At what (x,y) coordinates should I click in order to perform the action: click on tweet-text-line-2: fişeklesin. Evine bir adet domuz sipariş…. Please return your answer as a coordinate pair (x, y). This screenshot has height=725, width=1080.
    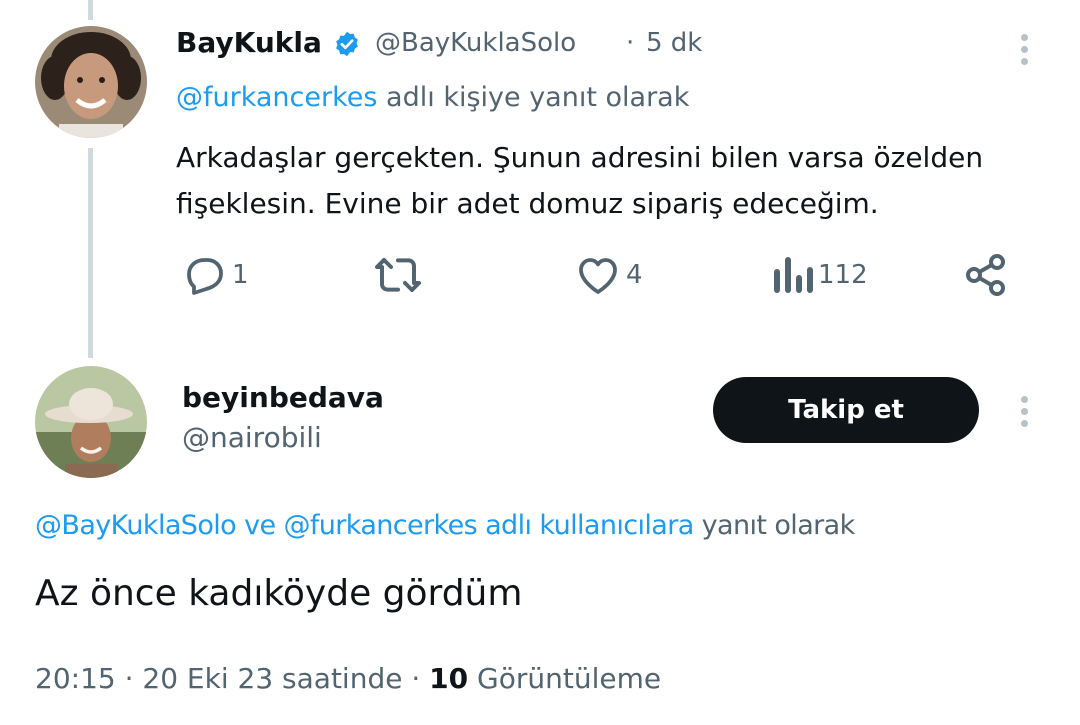
    Looking at the image, I should click on (527, 203).